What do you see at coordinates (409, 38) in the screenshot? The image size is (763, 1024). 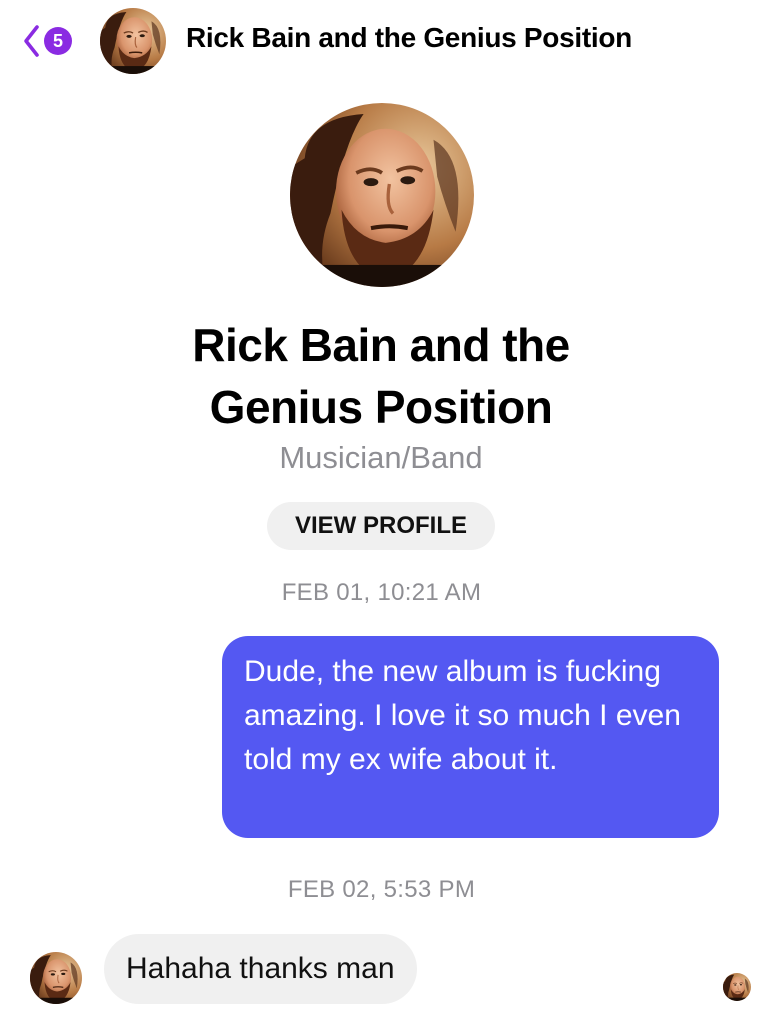 I see `chat-title: Rick Bain and the Genius Position` at bounding box center [409, 38].